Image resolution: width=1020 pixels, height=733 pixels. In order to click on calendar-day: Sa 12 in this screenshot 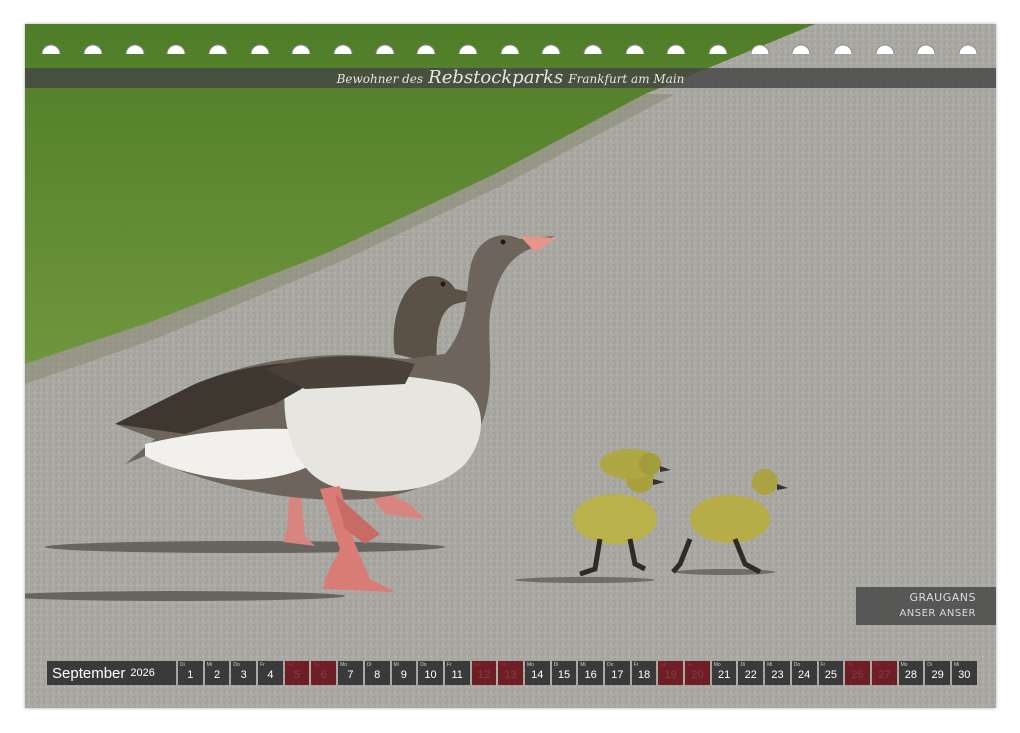, I will do `click(484, 673)`.